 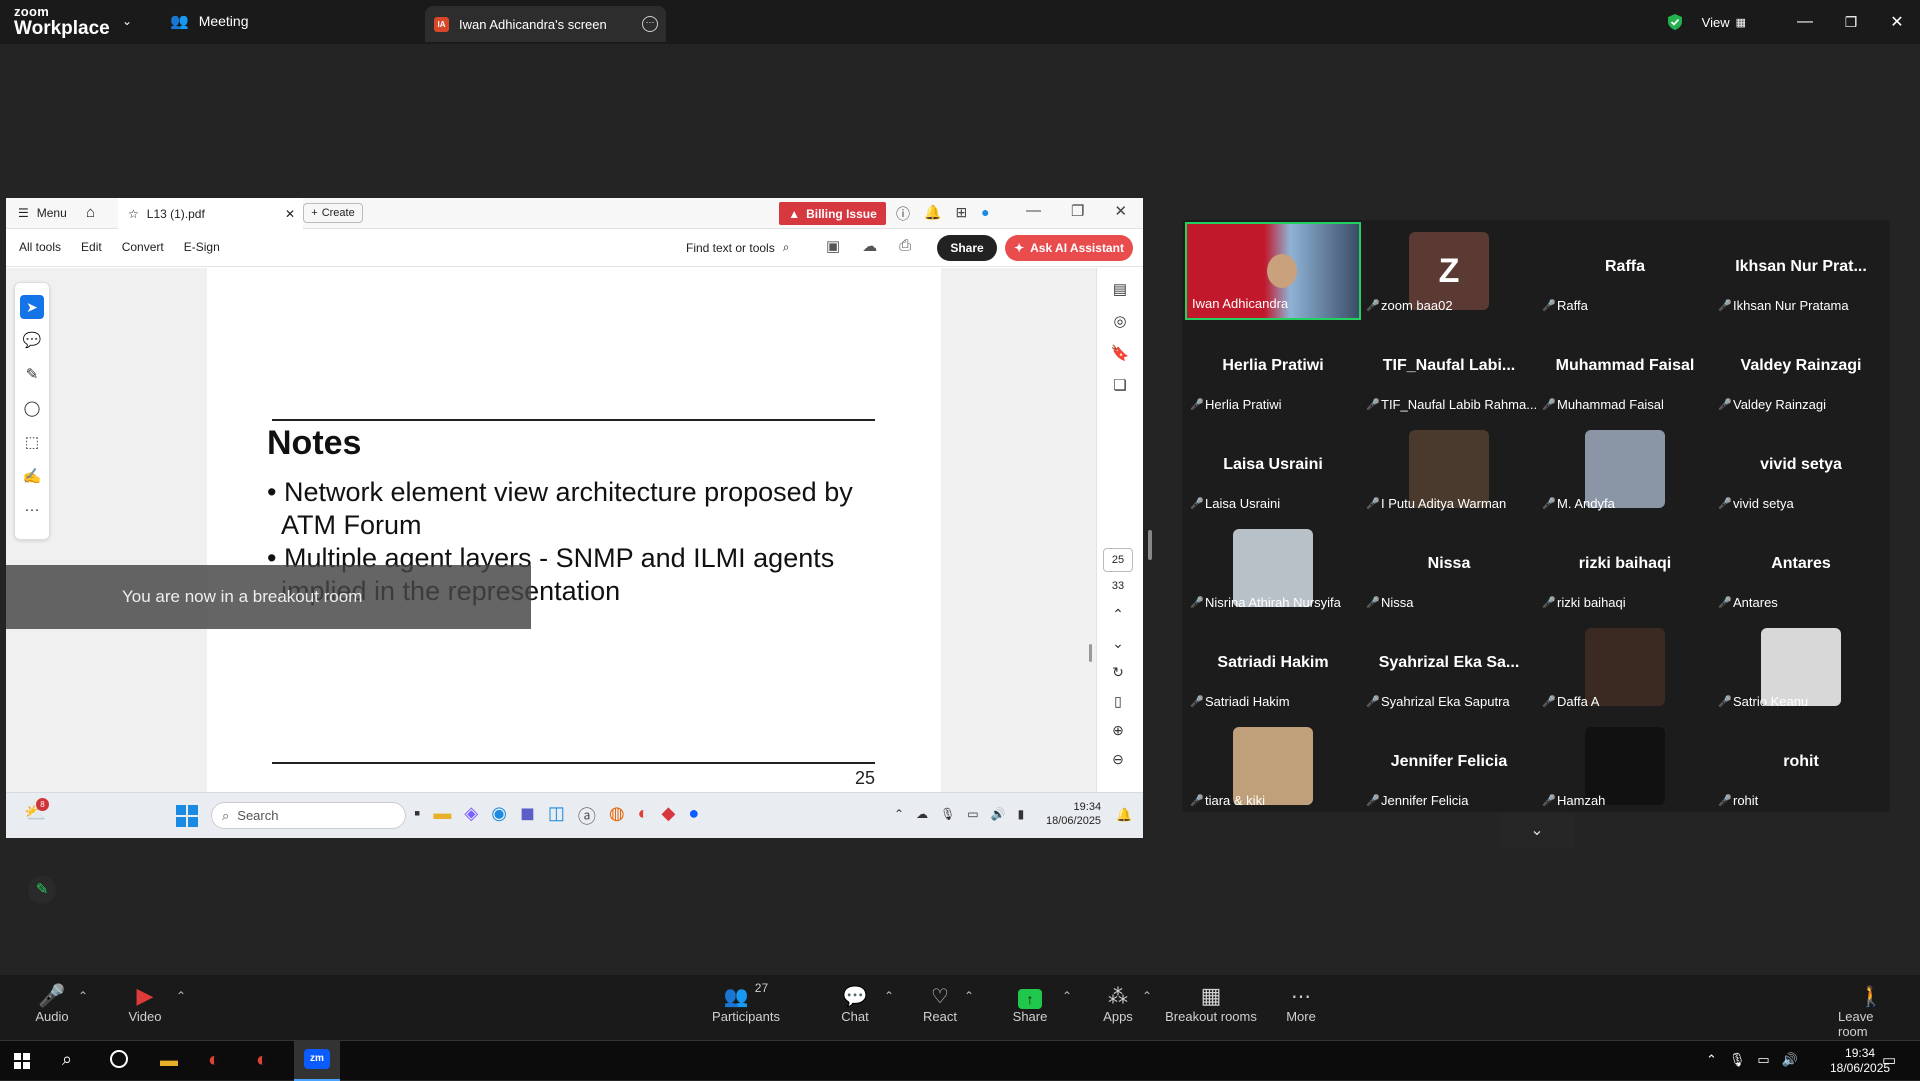 What do you see at coordinates (67, 1059) in the screenshot?
I see `search-icon: ⌕` at bounding box center [67, 1059].